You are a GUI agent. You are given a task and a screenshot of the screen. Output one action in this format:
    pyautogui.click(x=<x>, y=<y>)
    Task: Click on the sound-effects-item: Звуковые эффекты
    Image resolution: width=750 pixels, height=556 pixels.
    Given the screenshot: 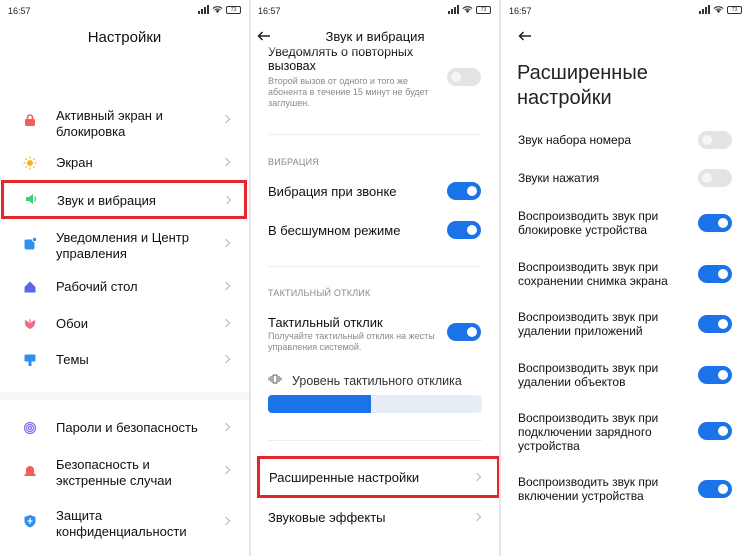 What is the action you would take?
    pyautogui.click(x=375, y=518)
    